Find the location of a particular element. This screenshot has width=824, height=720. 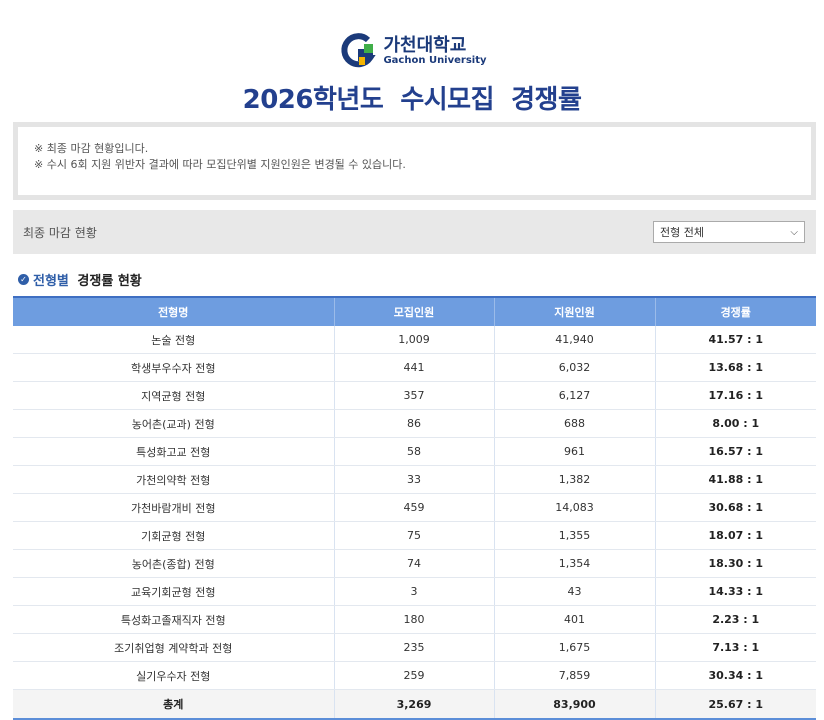

cell-applicants: 688 is located at coordinates (575, 423).